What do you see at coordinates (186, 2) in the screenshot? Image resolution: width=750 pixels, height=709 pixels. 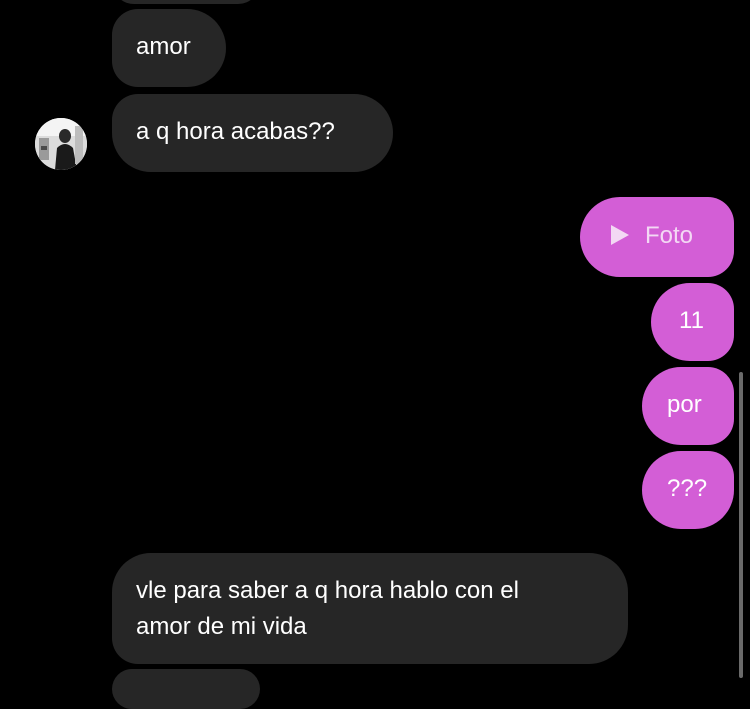 I see `message-bubble-partial-top` at bounding box center [186, 2].